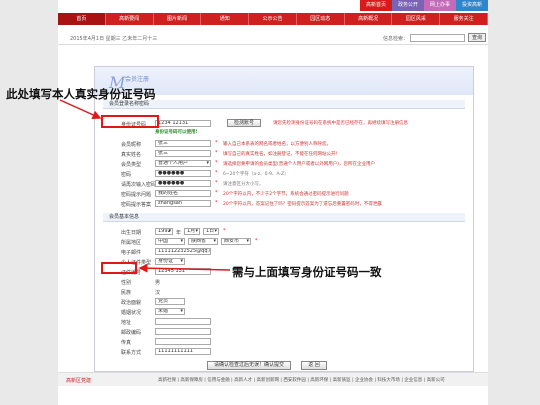 The image size is (540, 405). I want to click on main-nav: 首页 高新要闻 图片新闻 通知 公示公告 园区动态 高新概况 园区风采 服务关注, so click(273, 19).